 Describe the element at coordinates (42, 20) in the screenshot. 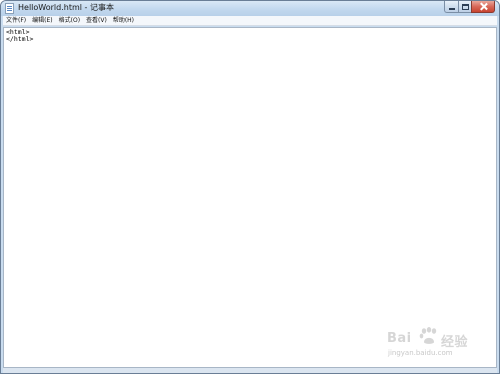

I see `menu-edit: 编辑(E)` at that location.